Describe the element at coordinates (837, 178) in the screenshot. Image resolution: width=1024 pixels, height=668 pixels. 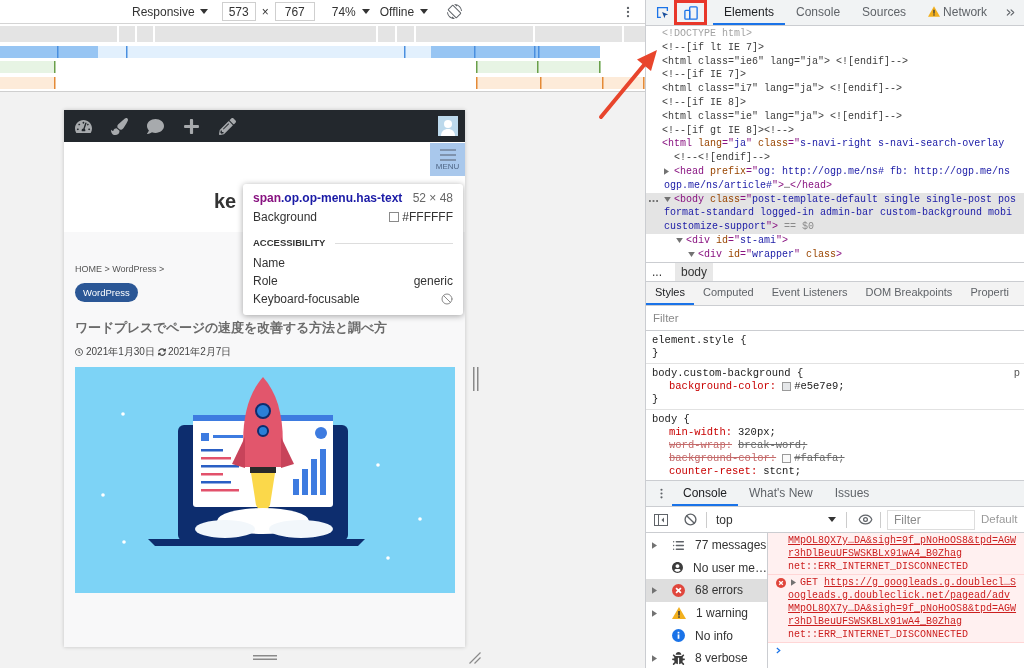
I see `dom-node: <head prefix="og: http://ogp.me/ns# fb: http://ogp.me/ns ogp.me/ns/article#">…</head>` at that location.